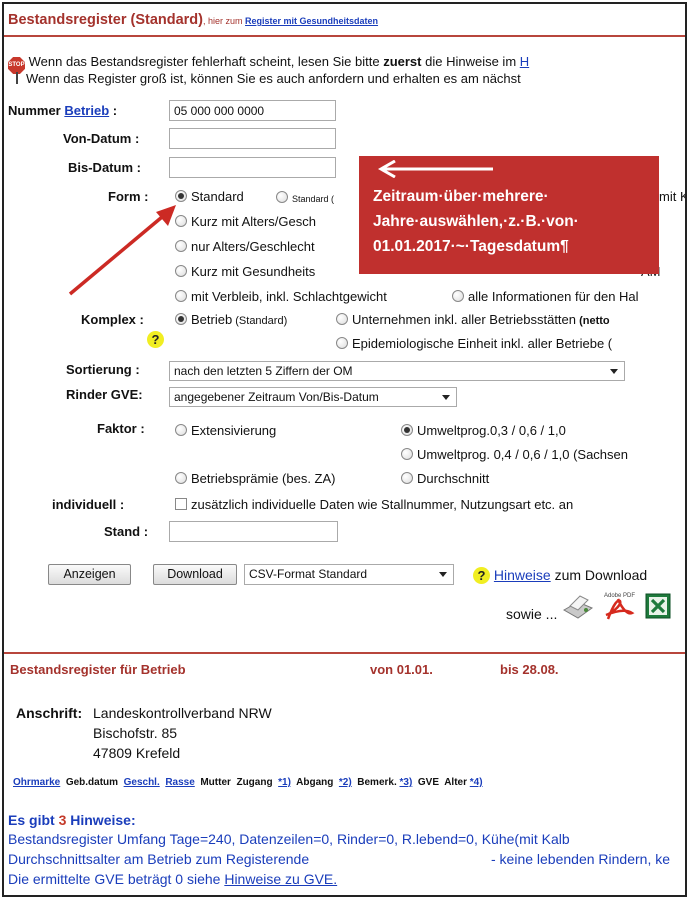 This screenshot has width=689, height=899. What do you see at coordinates (253, 531) in the screenshot?
I see `stand-input` at bounding box center [253, 531].